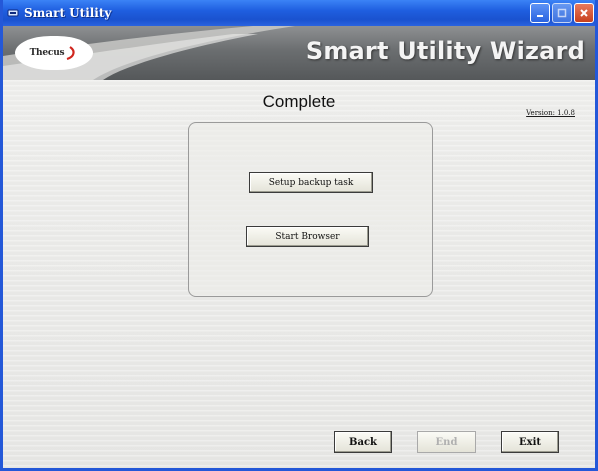 The image size is (598, 471). Describe the element at coordinates (540, 16) in the screenshot. I see `minimize-icon` at that location.